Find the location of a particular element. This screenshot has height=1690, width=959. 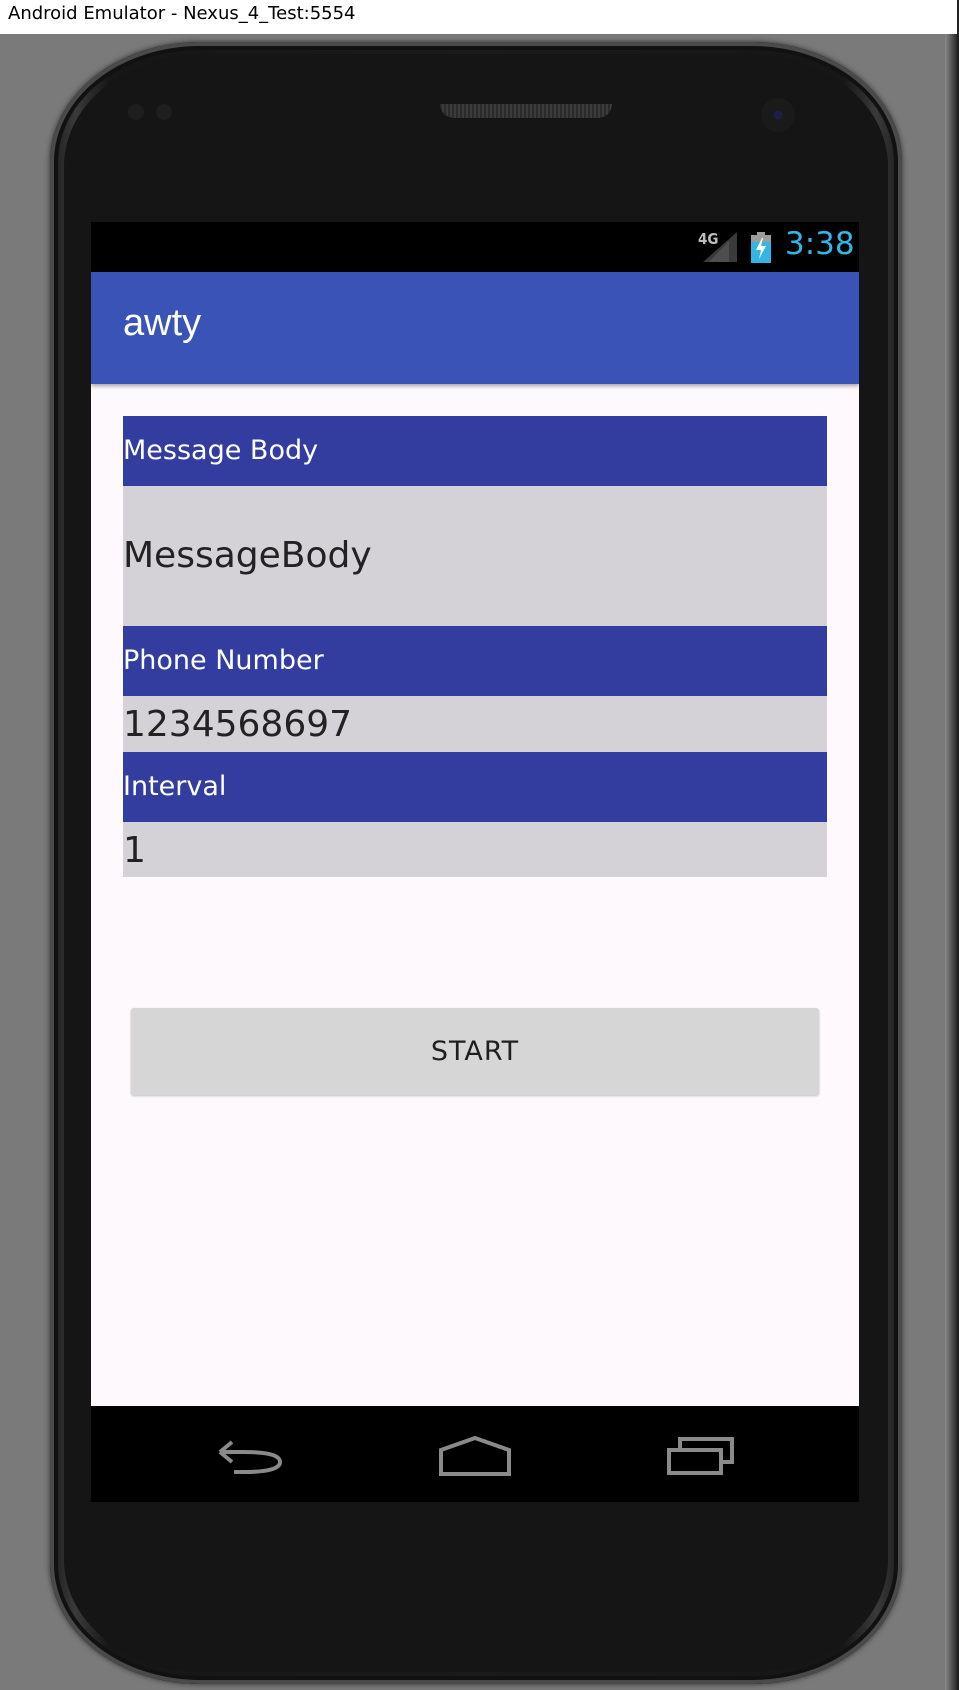

proximity-sensor is located at coordinates (136, 112).